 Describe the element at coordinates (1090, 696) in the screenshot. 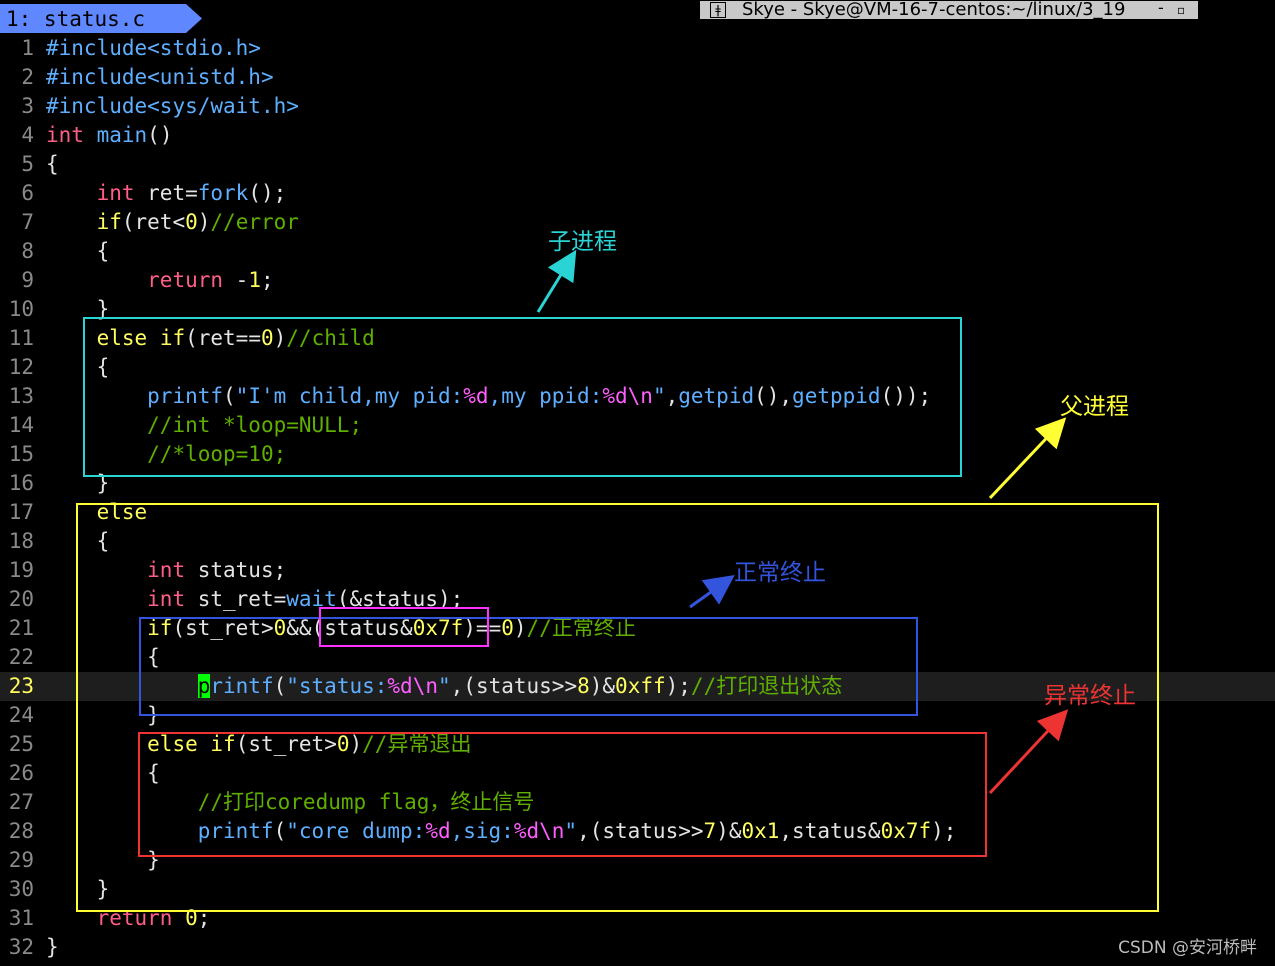

I see `abnormal-exit-label: 异常终止` at that location.